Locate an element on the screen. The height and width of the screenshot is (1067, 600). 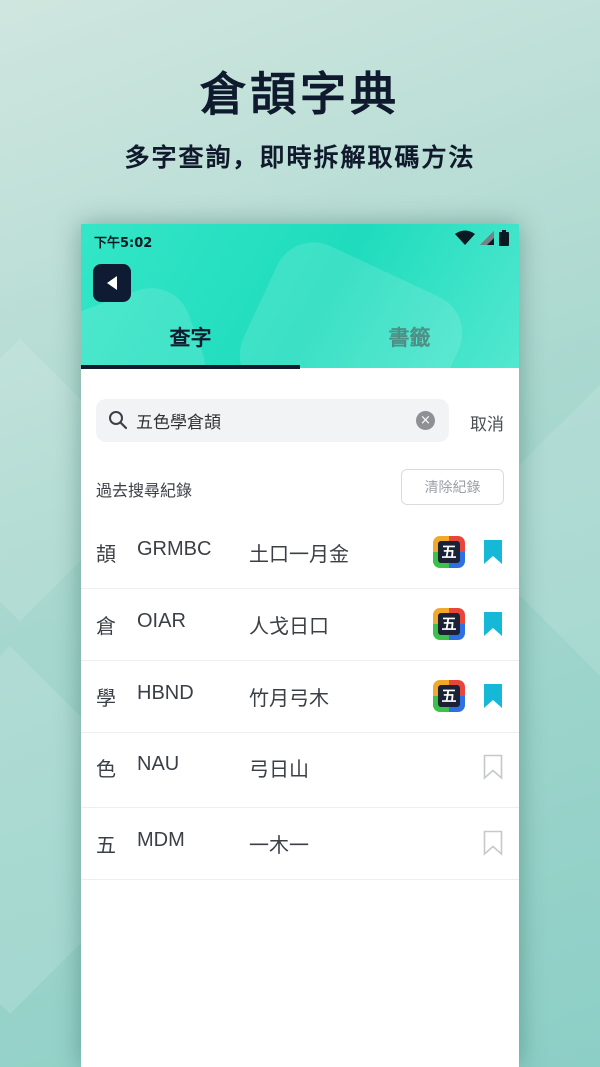
tab-search: 查字 is located at coordinates (190, 337).